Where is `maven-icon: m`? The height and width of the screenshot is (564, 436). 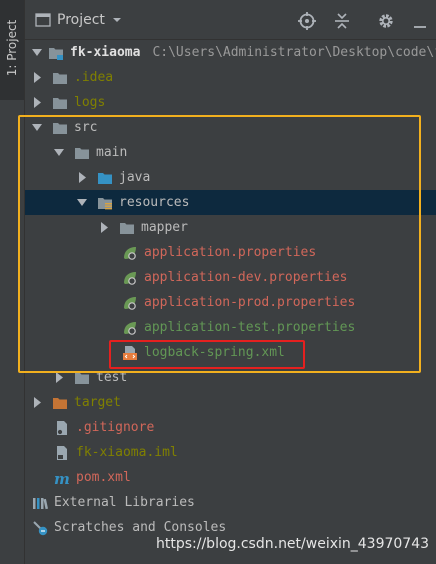 maven-icon: m is located at coordinates (62, 478).